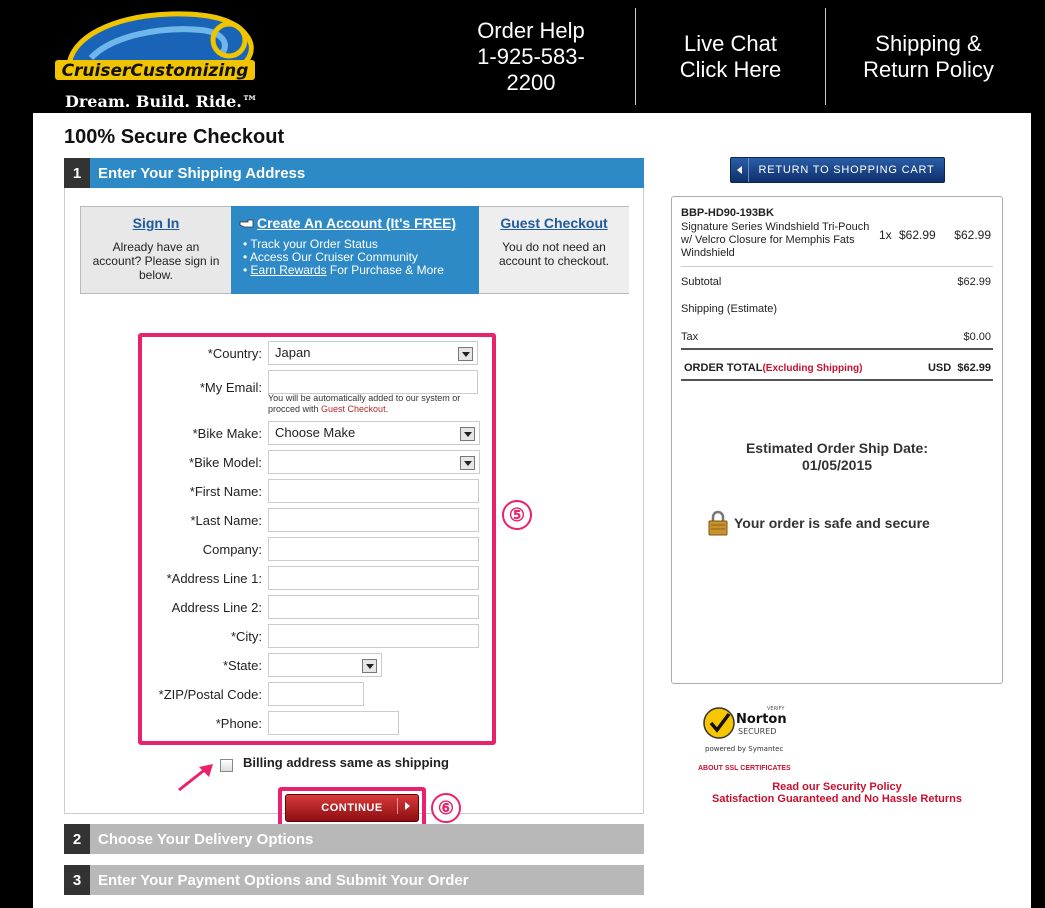 The image size is (1045, 908). I want to click on logo-tagline: Dream. Build. Ride.™, so click(161, 101).